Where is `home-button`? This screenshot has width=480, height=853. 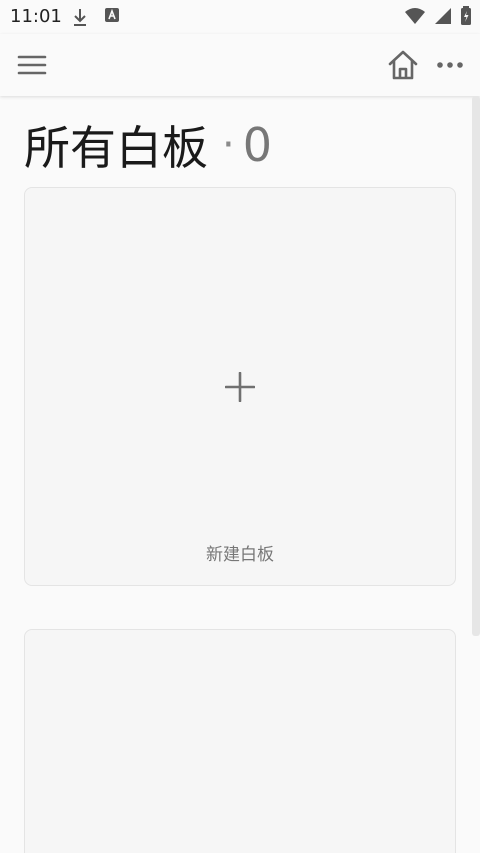
home-button is located at coordinates (403, 65).